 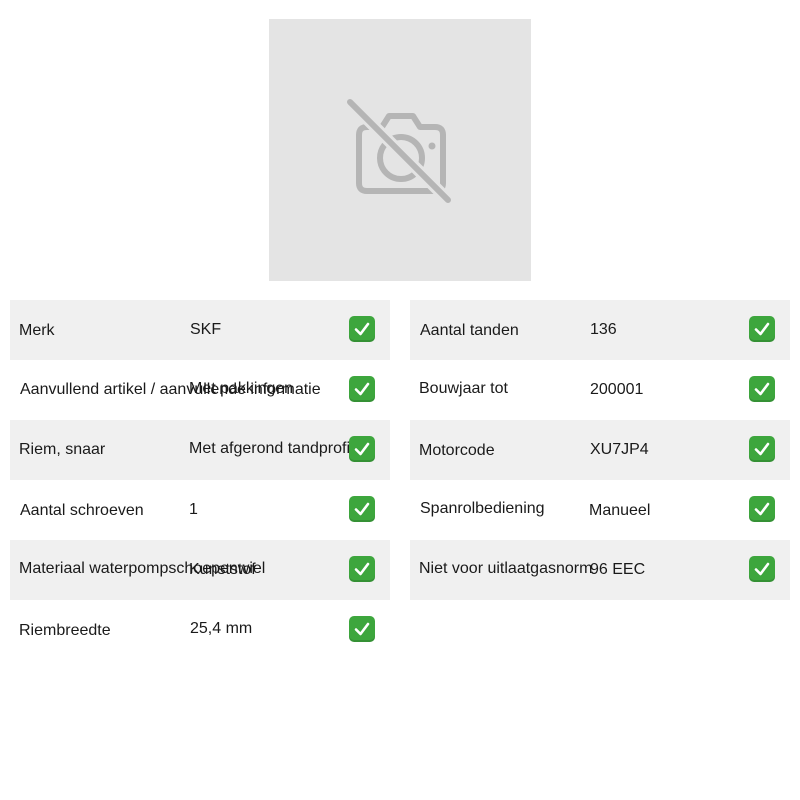 I want to click on spec-label: Motorcode, so click(x=457, y=450).